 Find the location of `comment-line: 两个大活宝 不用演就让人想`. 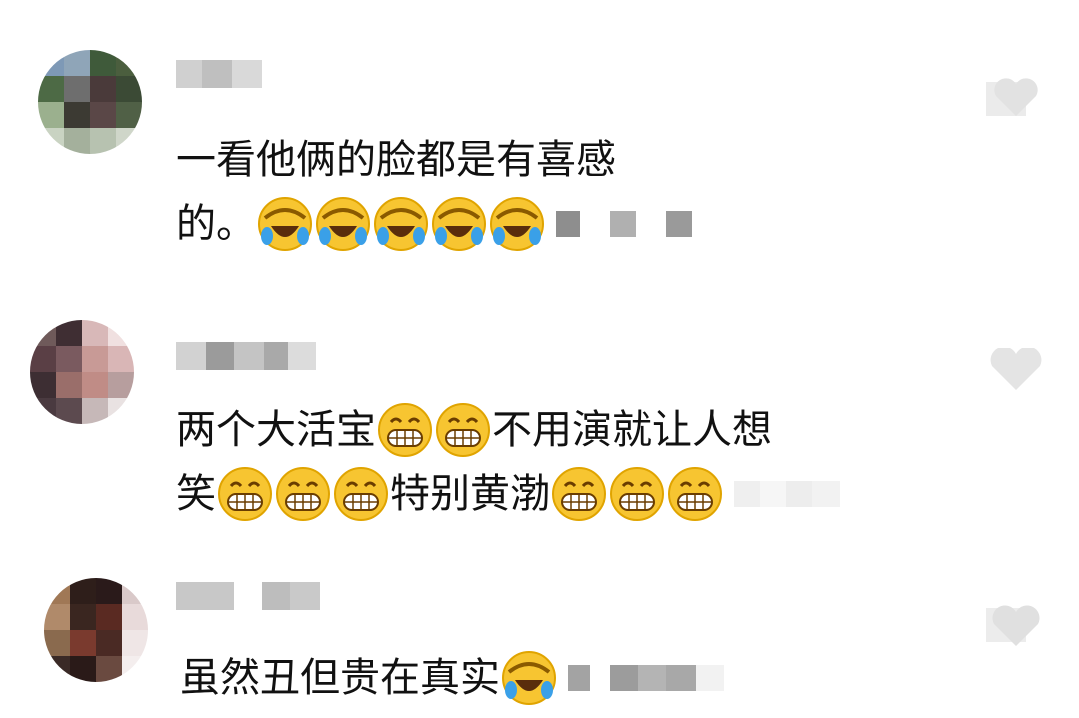

comment-line: 两个大活宝 不用演就让人想 is located at coordinates (508, 430).